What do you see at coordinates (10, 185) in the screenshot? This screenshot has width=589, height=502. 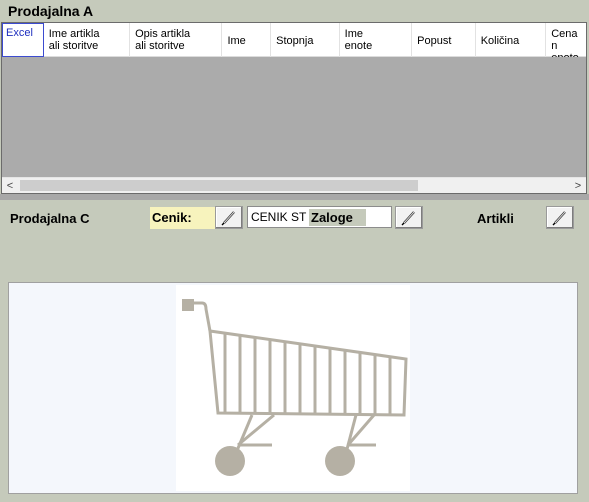 I see `scroll-left-icon: <` at bounding box center [10, 185].